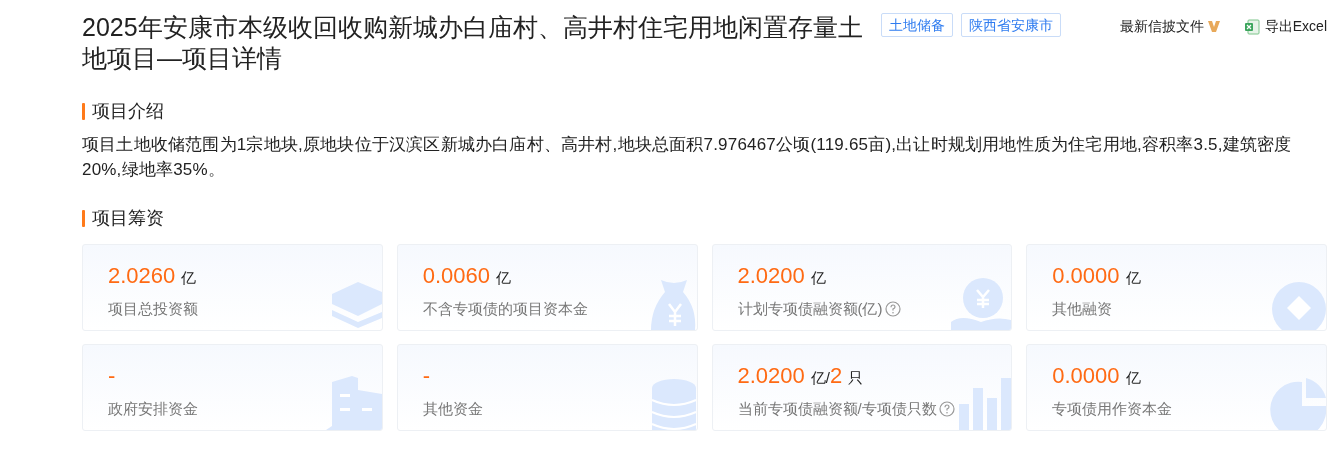  Describe the element at coordinates (153, 276) in the screenshot. I see `stat-value: 2.0260 亿` at that location.